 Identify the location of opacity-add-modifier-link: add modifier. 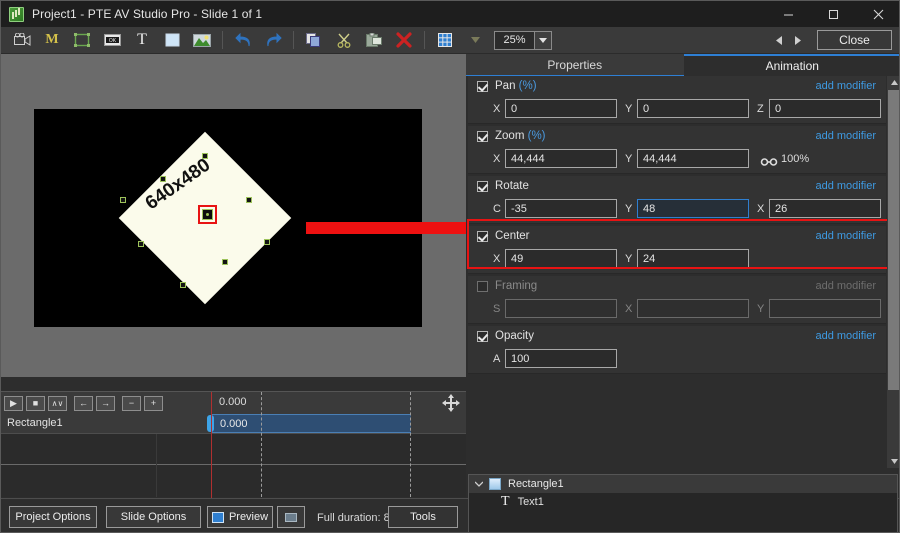
(845, 336).